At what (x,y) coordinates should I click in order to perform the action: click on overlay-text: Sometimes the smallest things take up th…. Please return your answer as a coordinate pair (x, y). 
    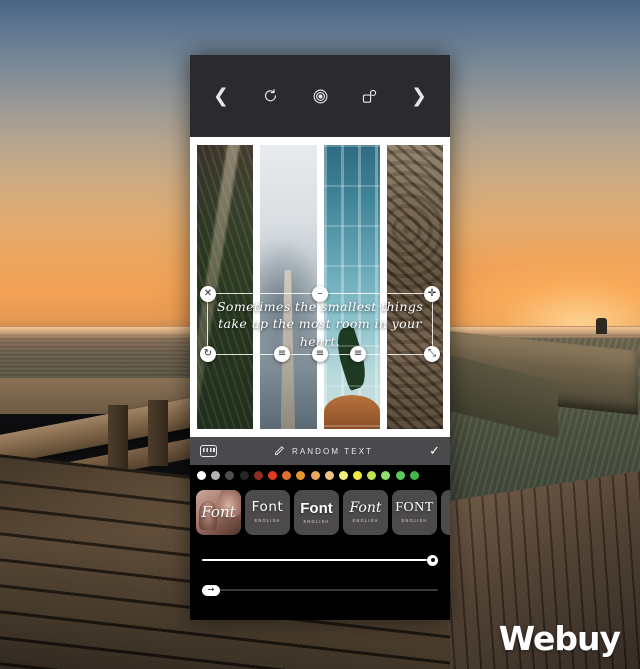
    Looking at the image, I should click on (320, 324).